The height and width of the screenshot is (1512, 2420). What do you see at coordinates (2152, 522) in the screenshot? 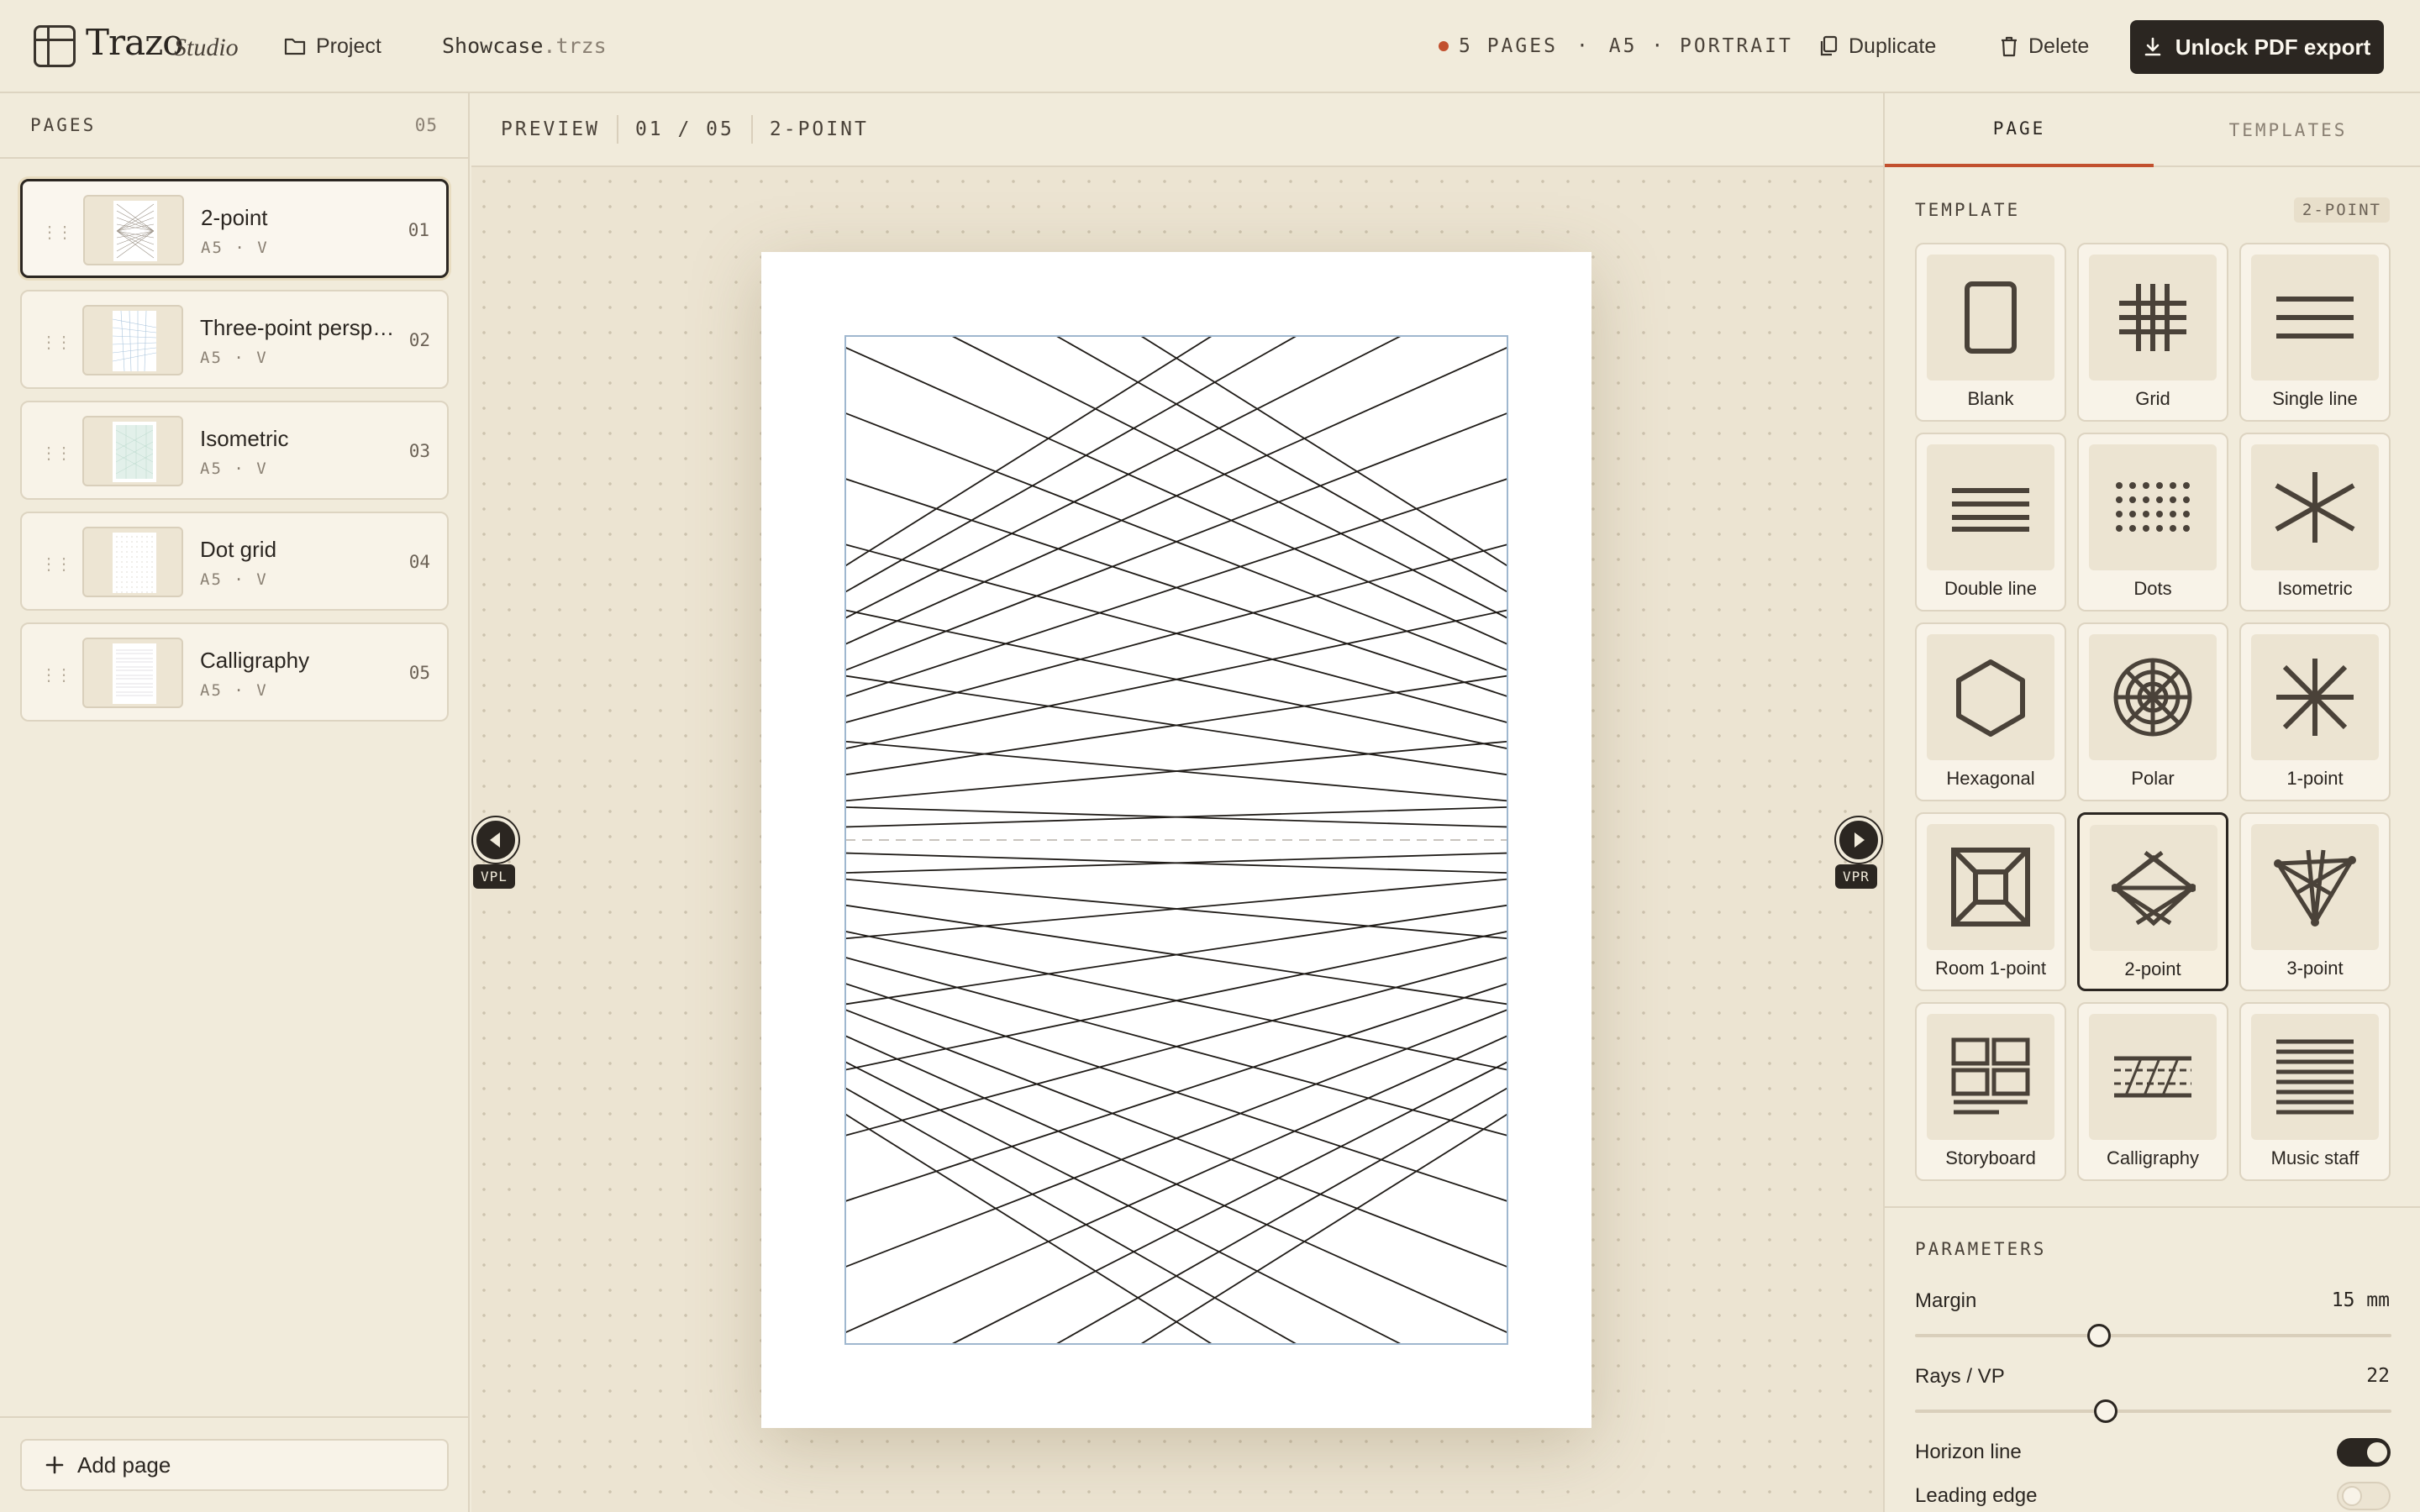
I see `template-dots: Dots` at bounding box center [2152, 522].